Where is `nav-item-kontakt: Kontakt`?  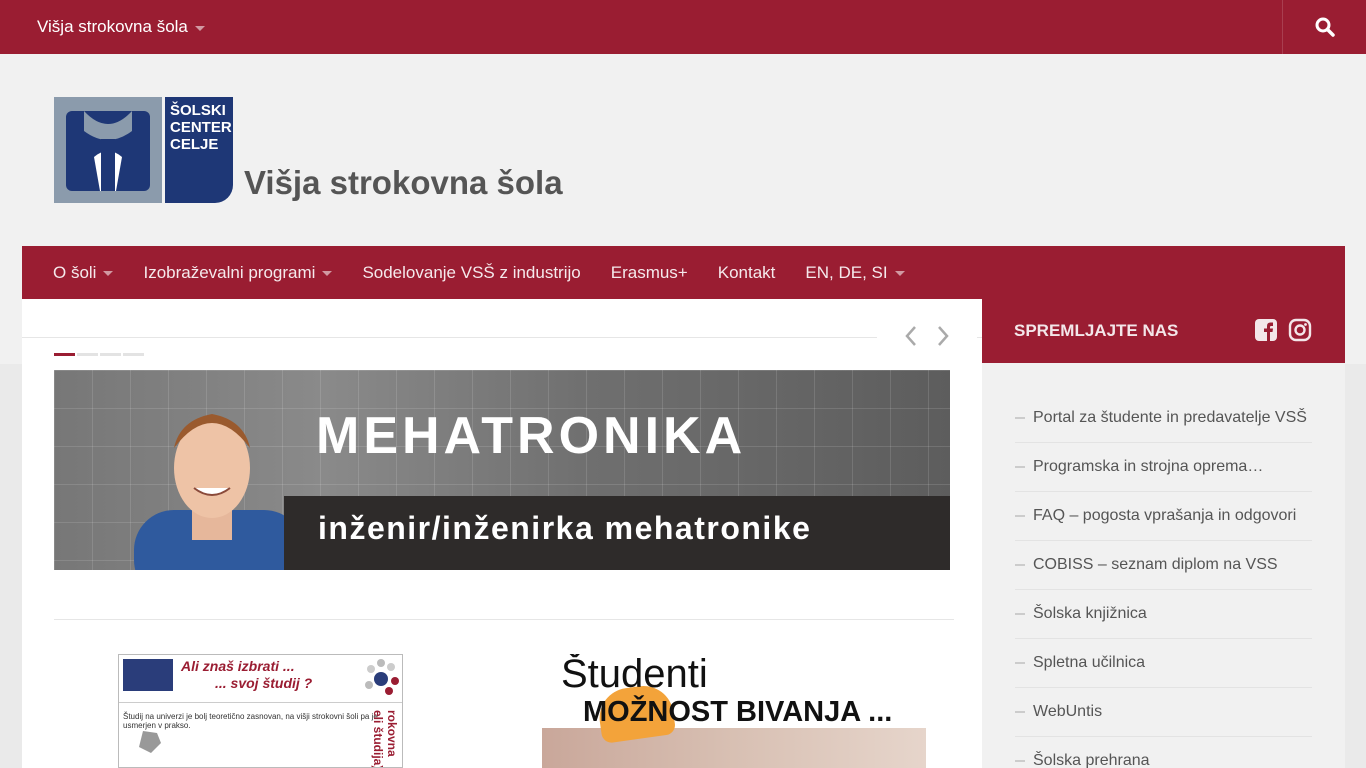 nav-item-kontakt: Kontakt is located at coordinates (747, 273).